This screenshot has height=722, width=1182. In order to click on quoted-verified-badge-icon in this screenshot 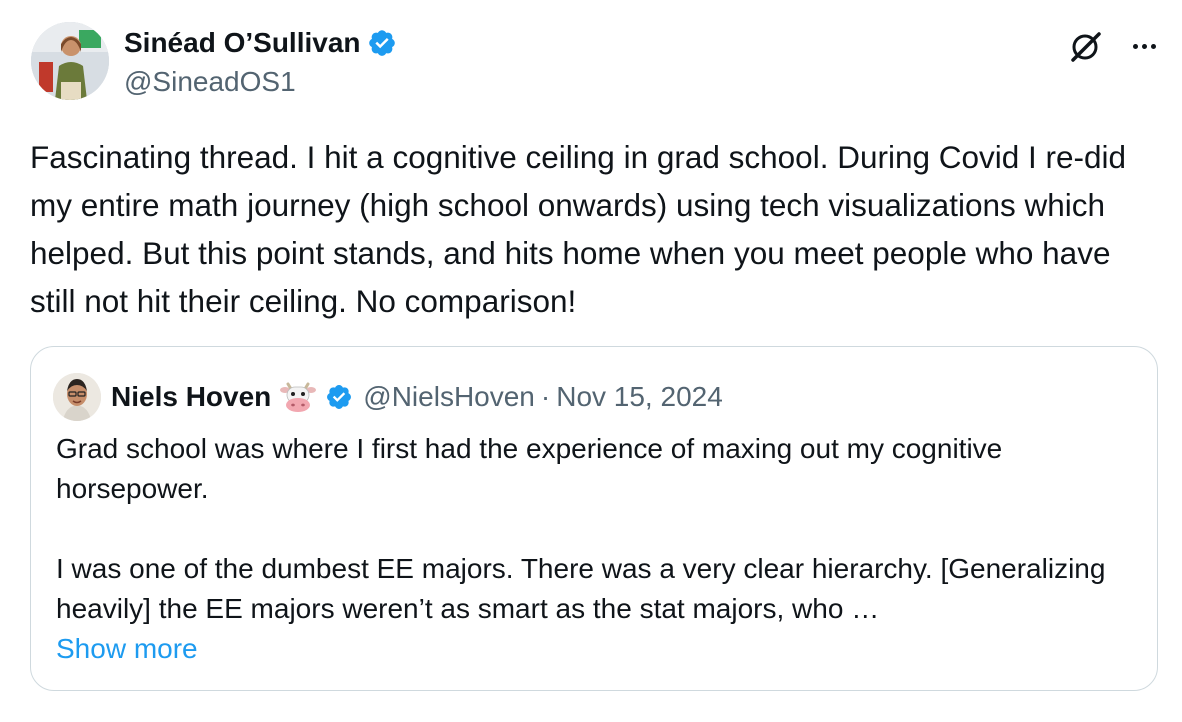, I will do `click(339, 397)`.